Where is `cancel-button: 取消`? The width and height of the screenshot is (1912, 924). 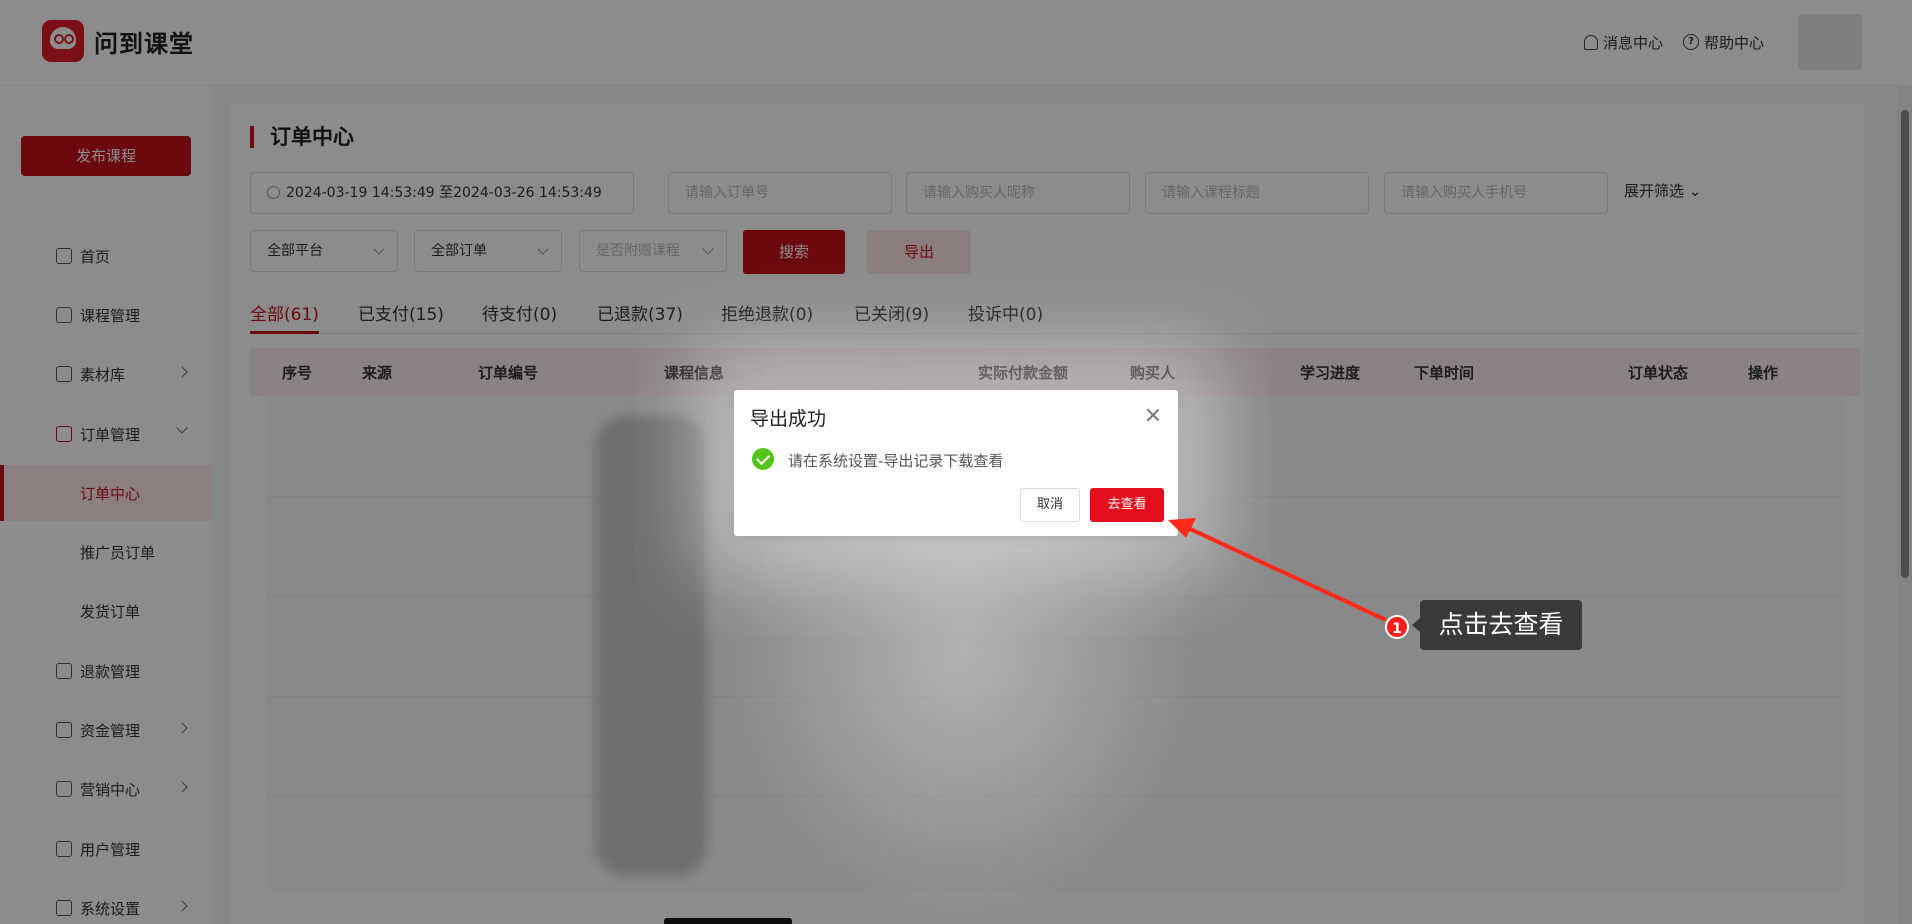
cancel-button: 取消 is located at coordinates (1050, 505).